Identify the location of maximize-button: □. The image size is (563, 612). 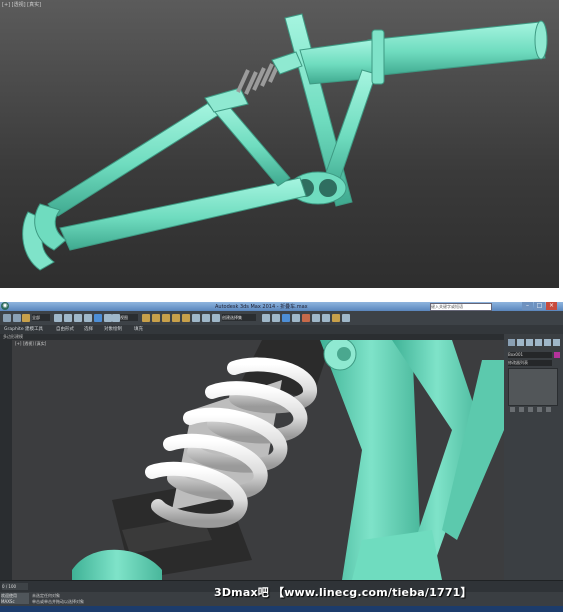
(539, 306).